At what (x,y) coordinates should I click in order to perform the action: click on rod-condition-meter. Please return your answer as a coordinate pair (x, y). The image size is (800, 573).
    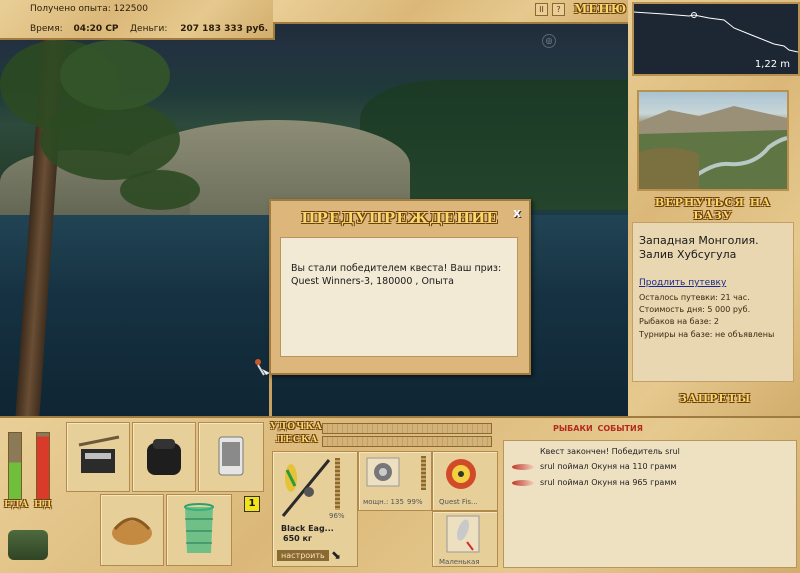
    Looking at the image, I should click on (337, 484).